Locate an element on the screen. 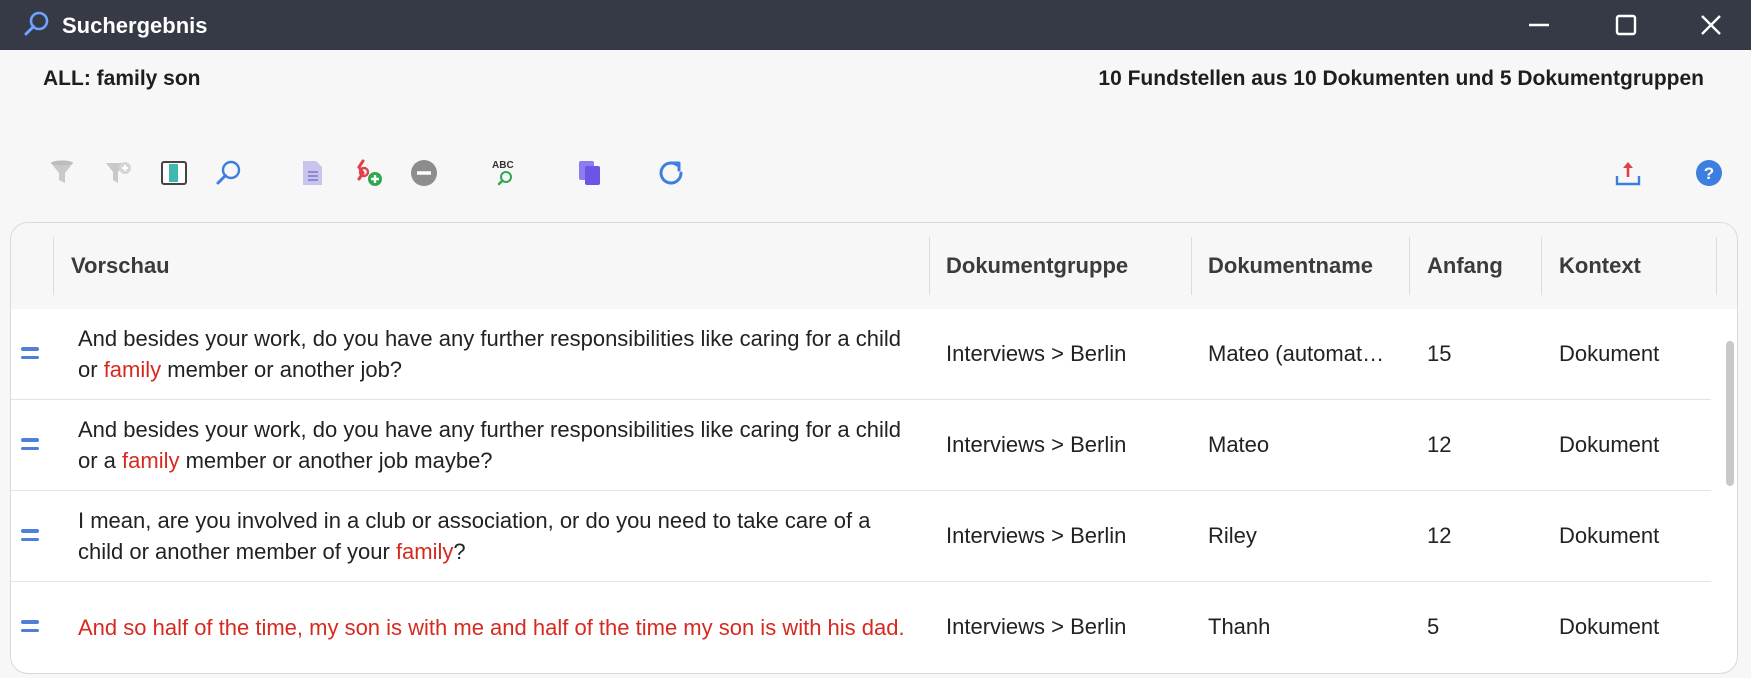  minimize-icon is located at coordinates (1539, 25).